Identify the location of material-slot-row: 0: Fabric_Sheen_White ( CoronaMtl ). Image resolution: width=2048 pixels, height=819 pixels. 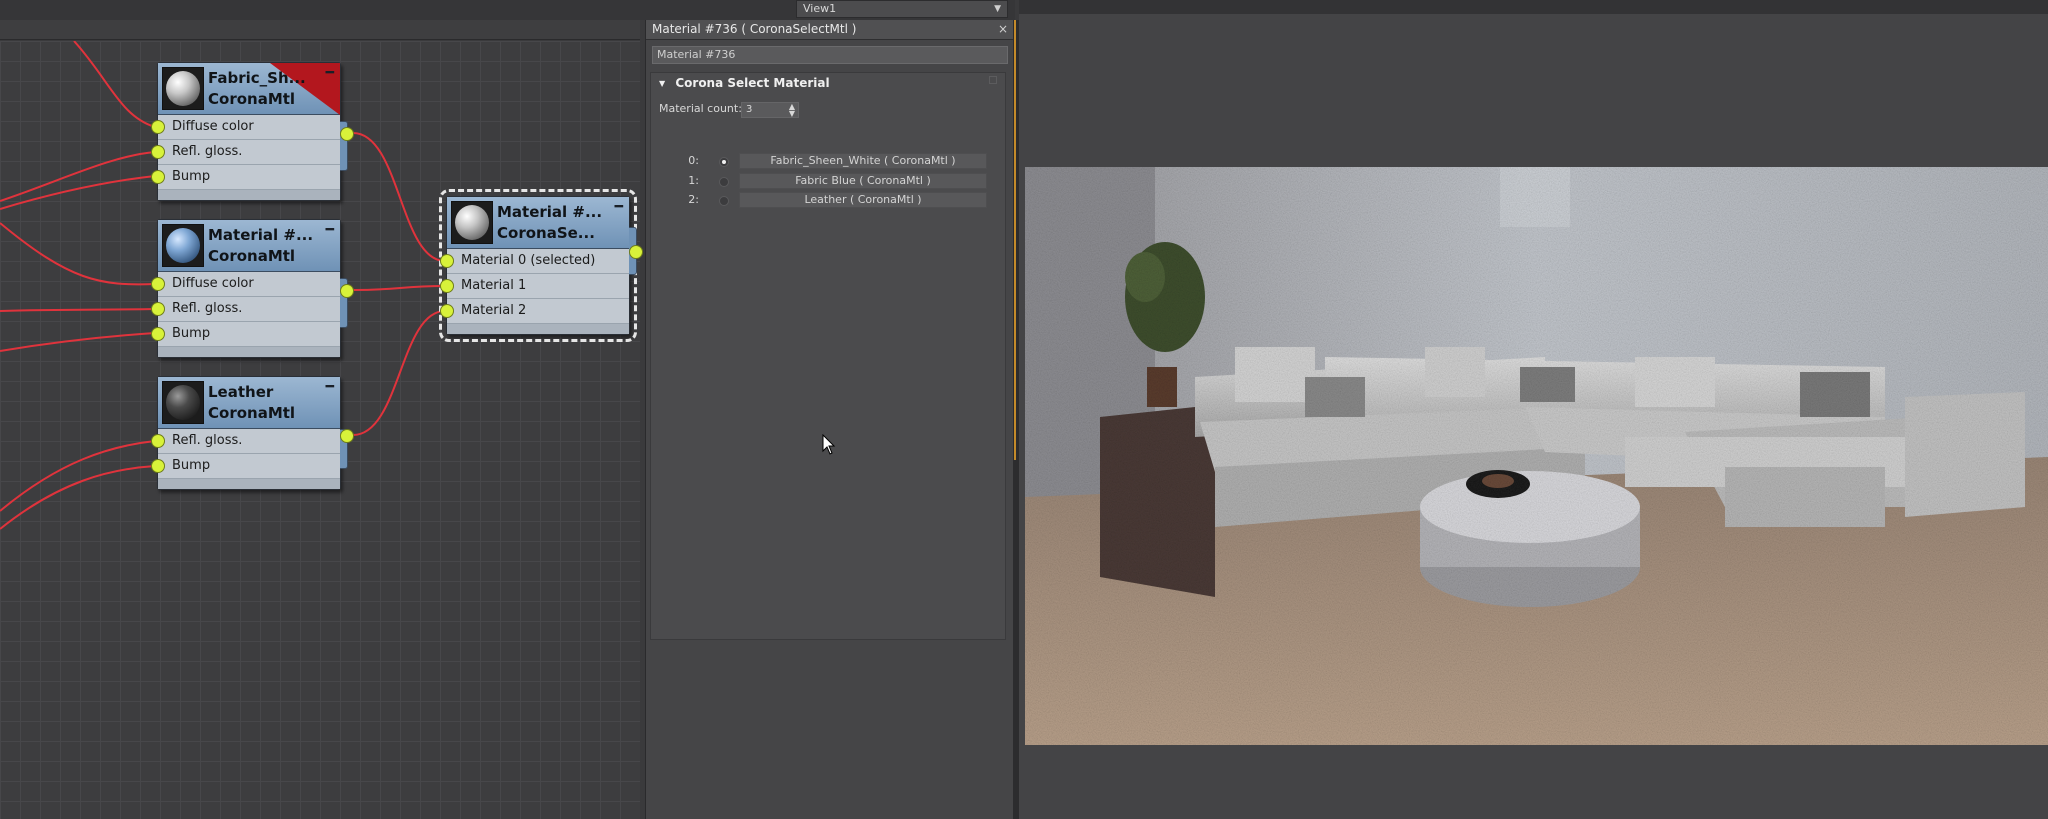
(829, 162).